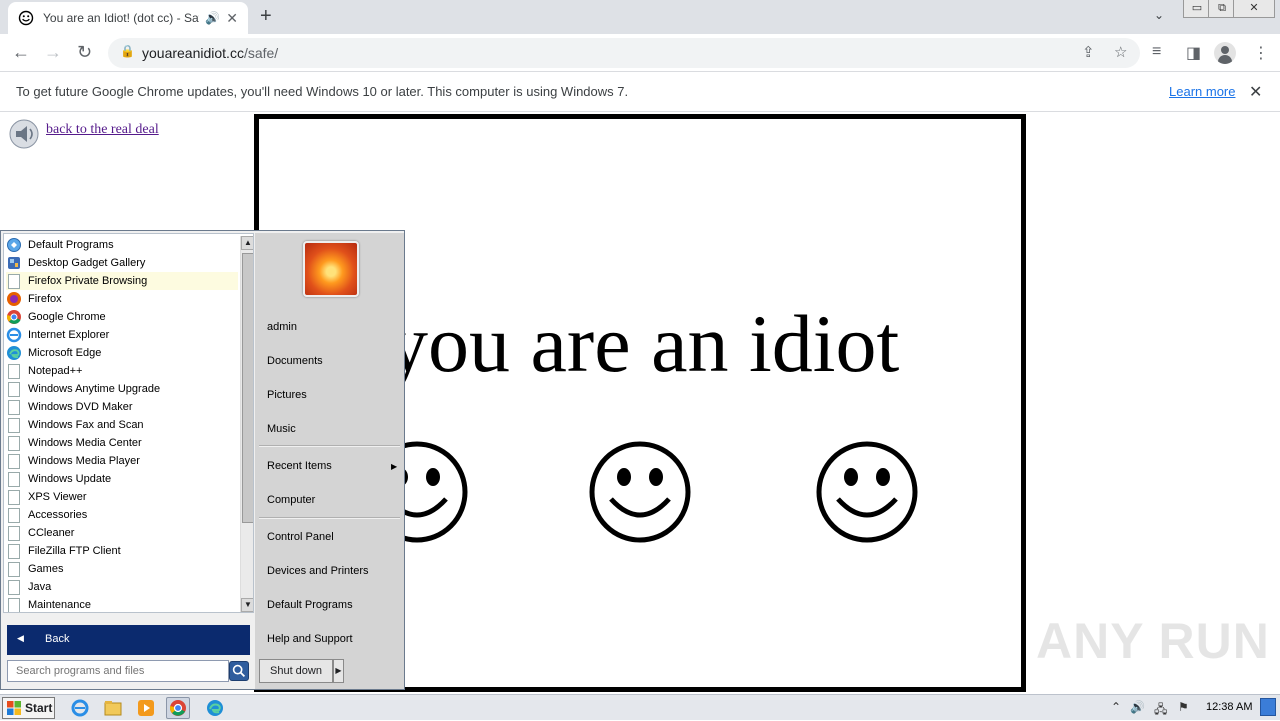 The image size is (1280, 721). Describe the element at coordinates (1156, 52) in the screenshot. I see `media-control-icon: ≡` at that location.